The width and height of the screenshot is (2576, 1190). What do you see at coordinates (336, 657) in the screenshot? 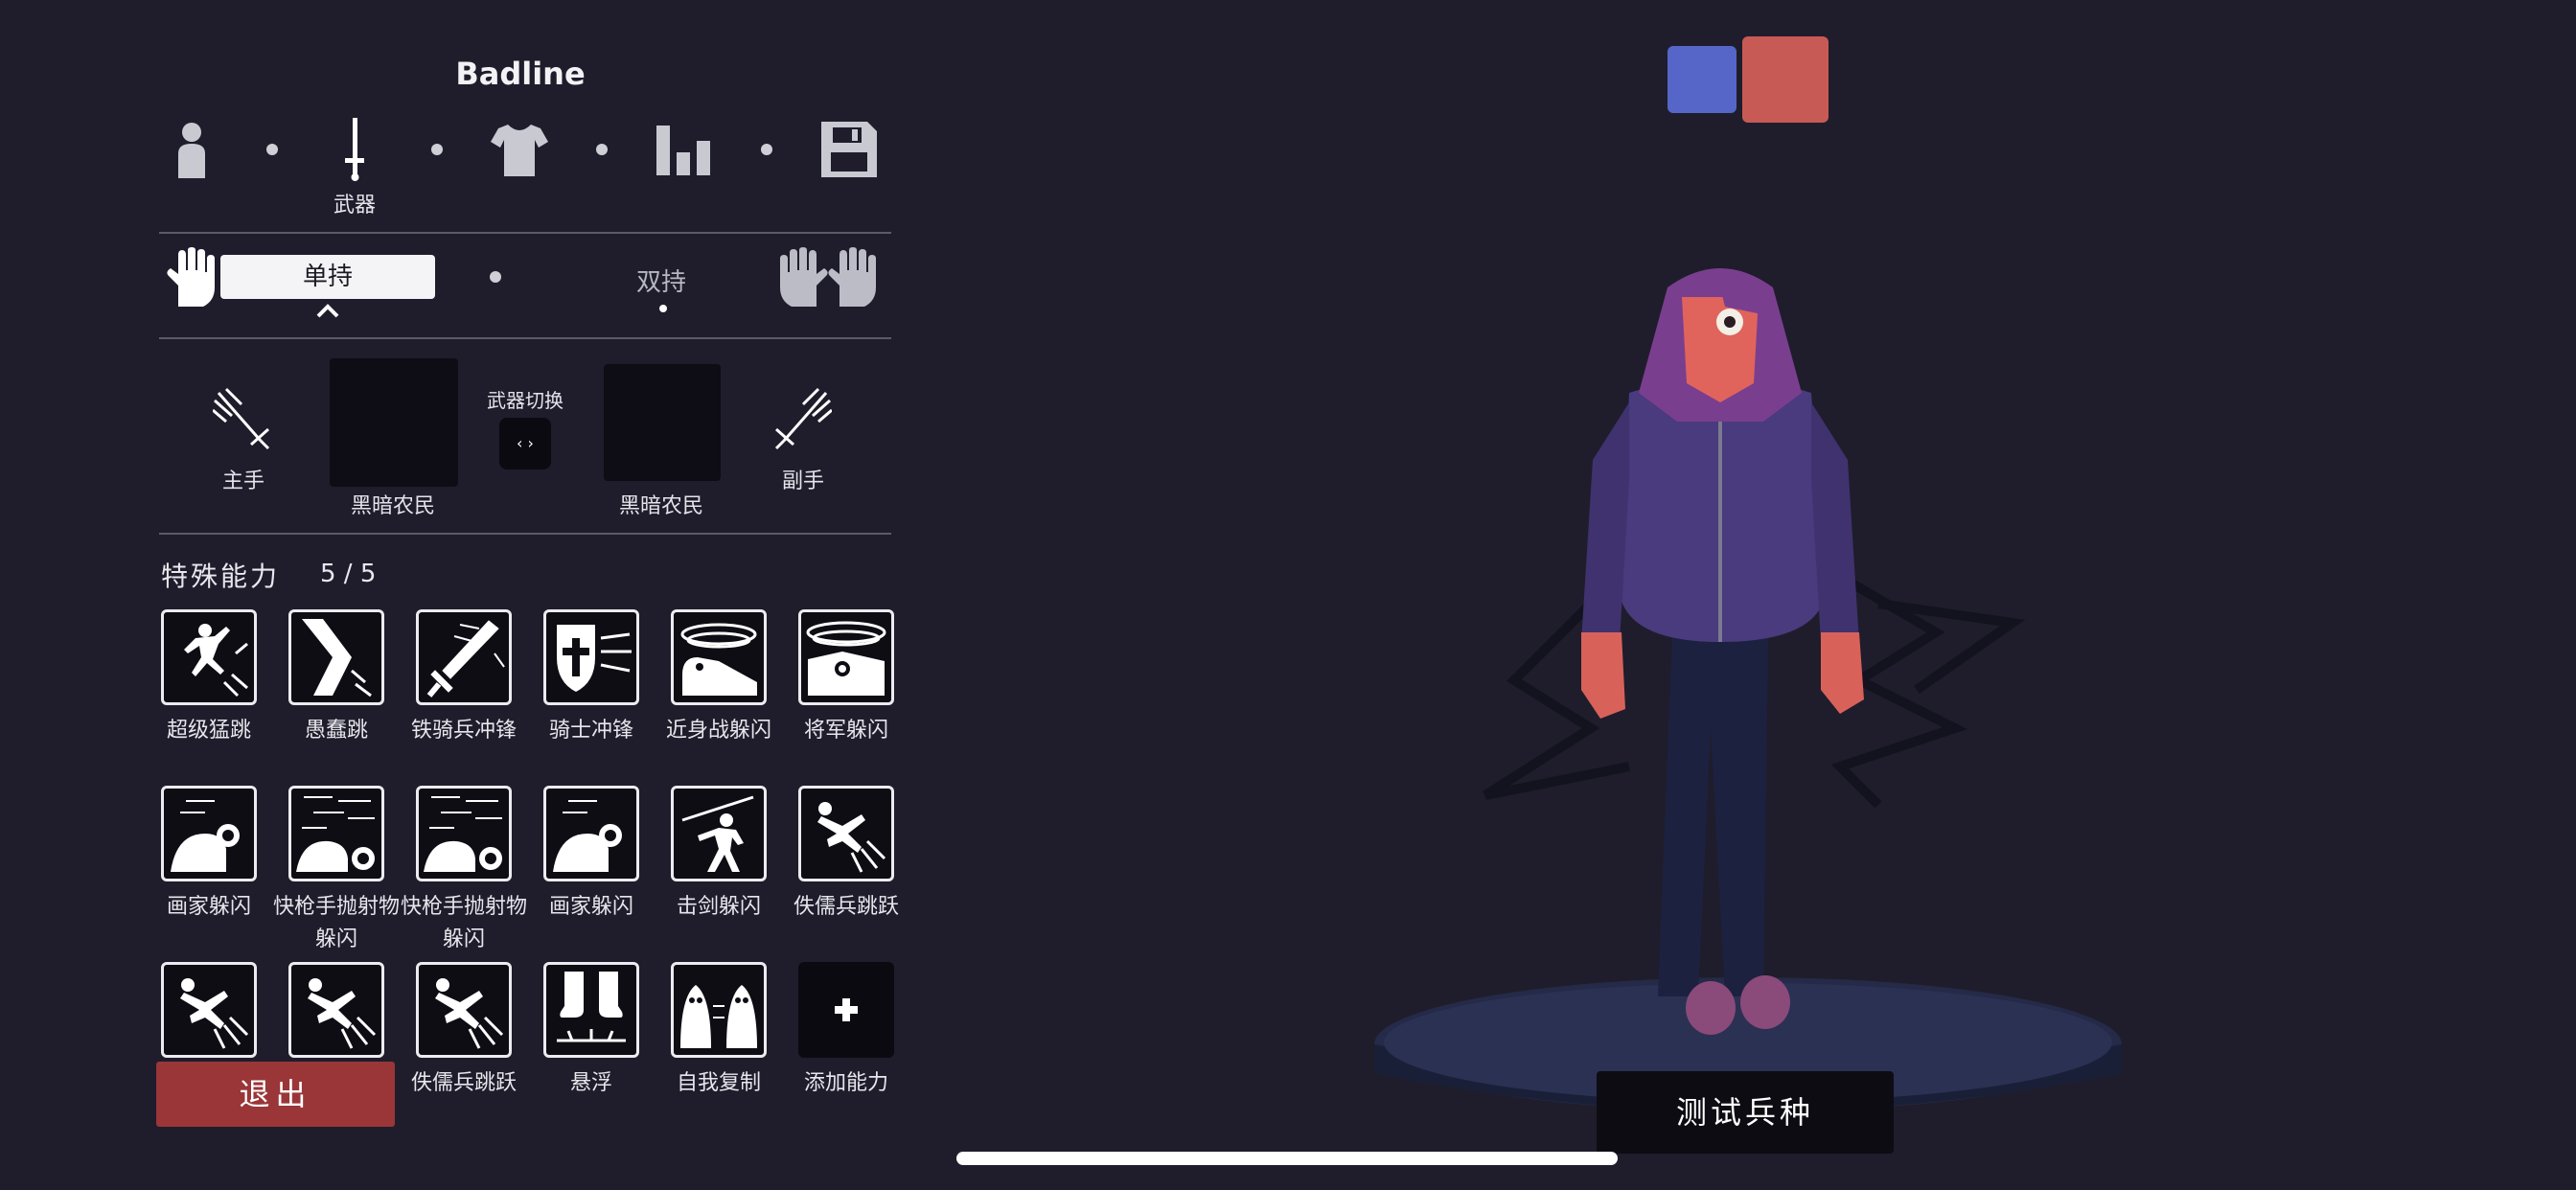
I see `leg-jump-icon` at bounding box center [336, 657].